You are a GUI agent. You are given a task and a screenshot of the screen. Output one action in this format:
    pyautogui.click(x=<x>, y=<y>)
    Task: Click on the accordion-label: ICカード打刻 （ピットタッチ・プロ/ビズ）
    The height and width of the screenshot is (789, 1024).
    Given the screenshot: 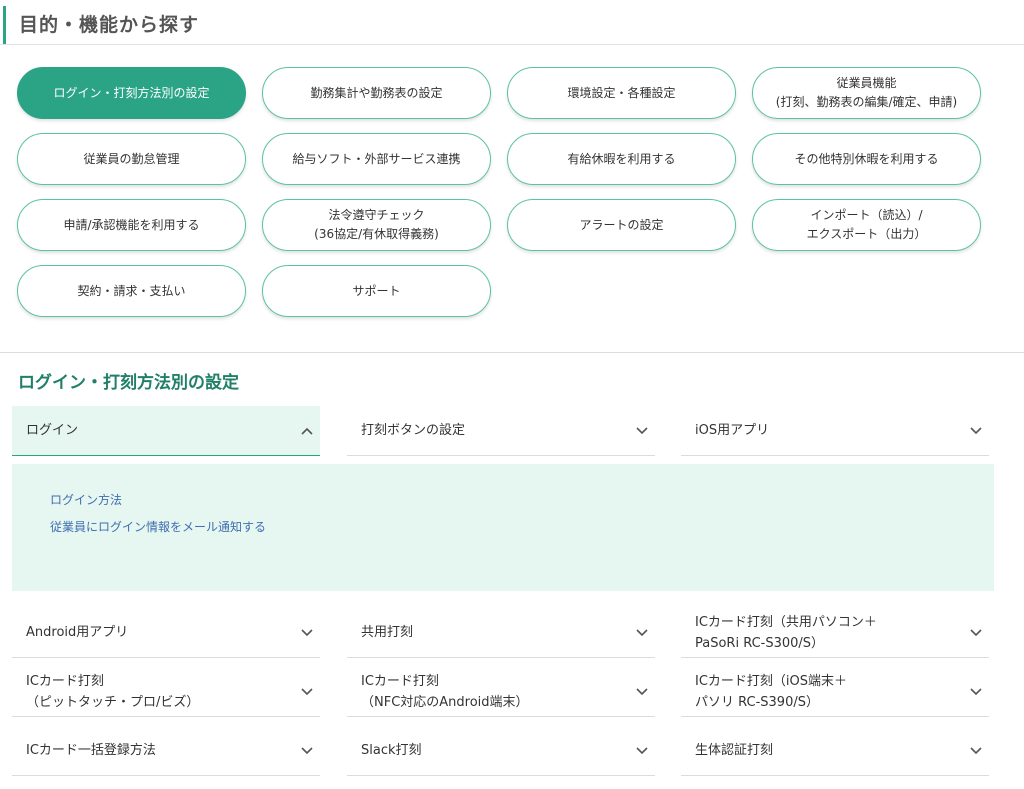 What is the action you would take?
    pyautogui.click(x=113, y=691)
    